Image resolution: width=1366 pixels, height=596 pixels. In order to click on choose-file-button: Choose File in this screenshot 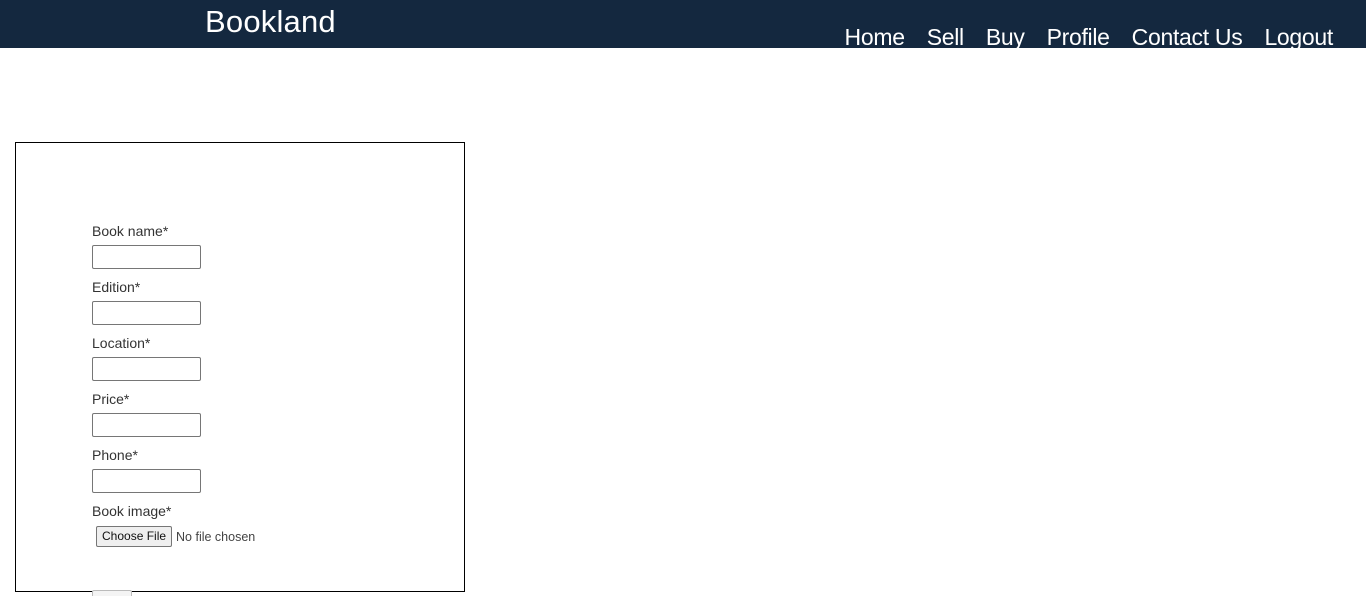, I will do `click(134, 536)`.